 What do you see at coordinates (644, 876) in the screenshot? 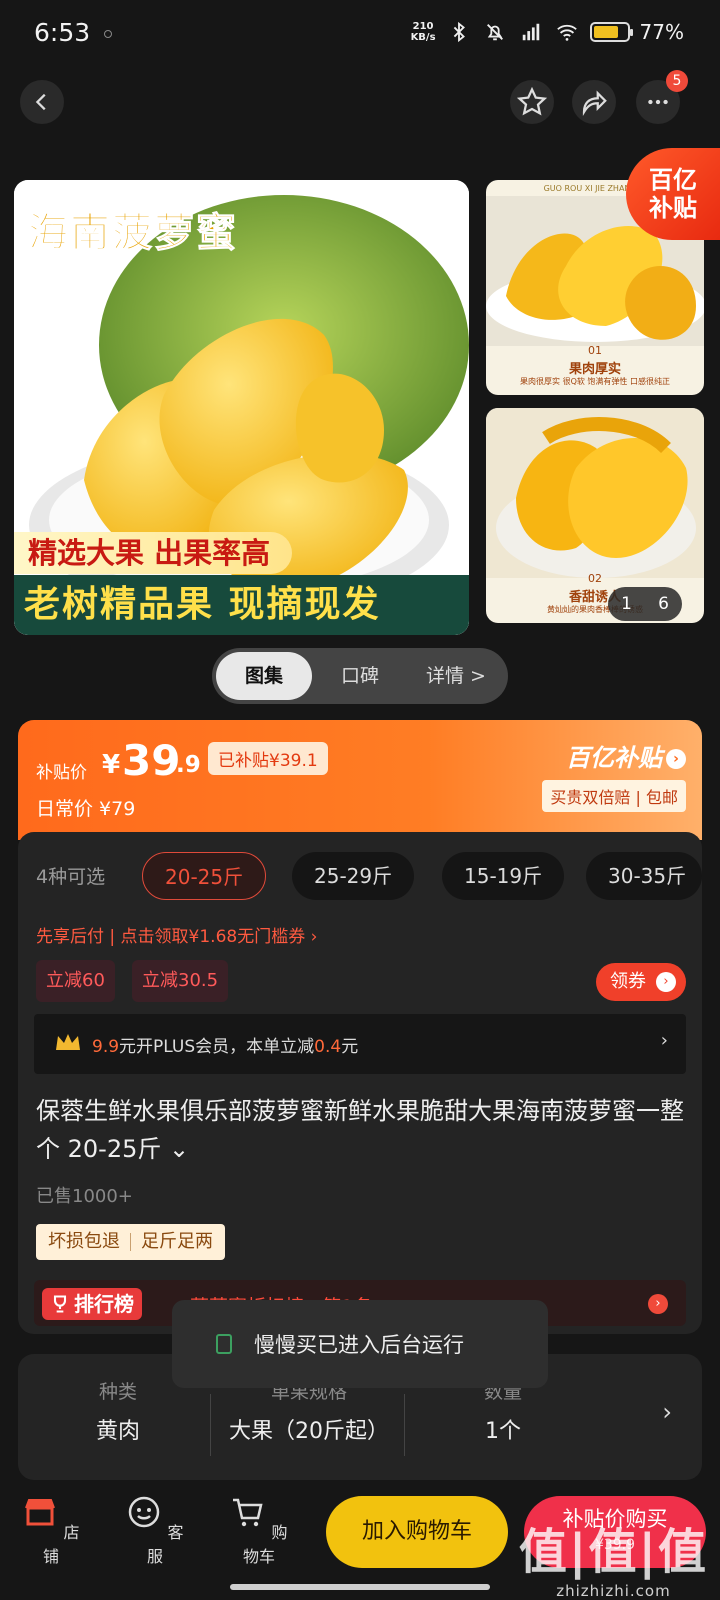
I see `weight-chip-30-35: 30-35斤` at bounding box center [644, 876].